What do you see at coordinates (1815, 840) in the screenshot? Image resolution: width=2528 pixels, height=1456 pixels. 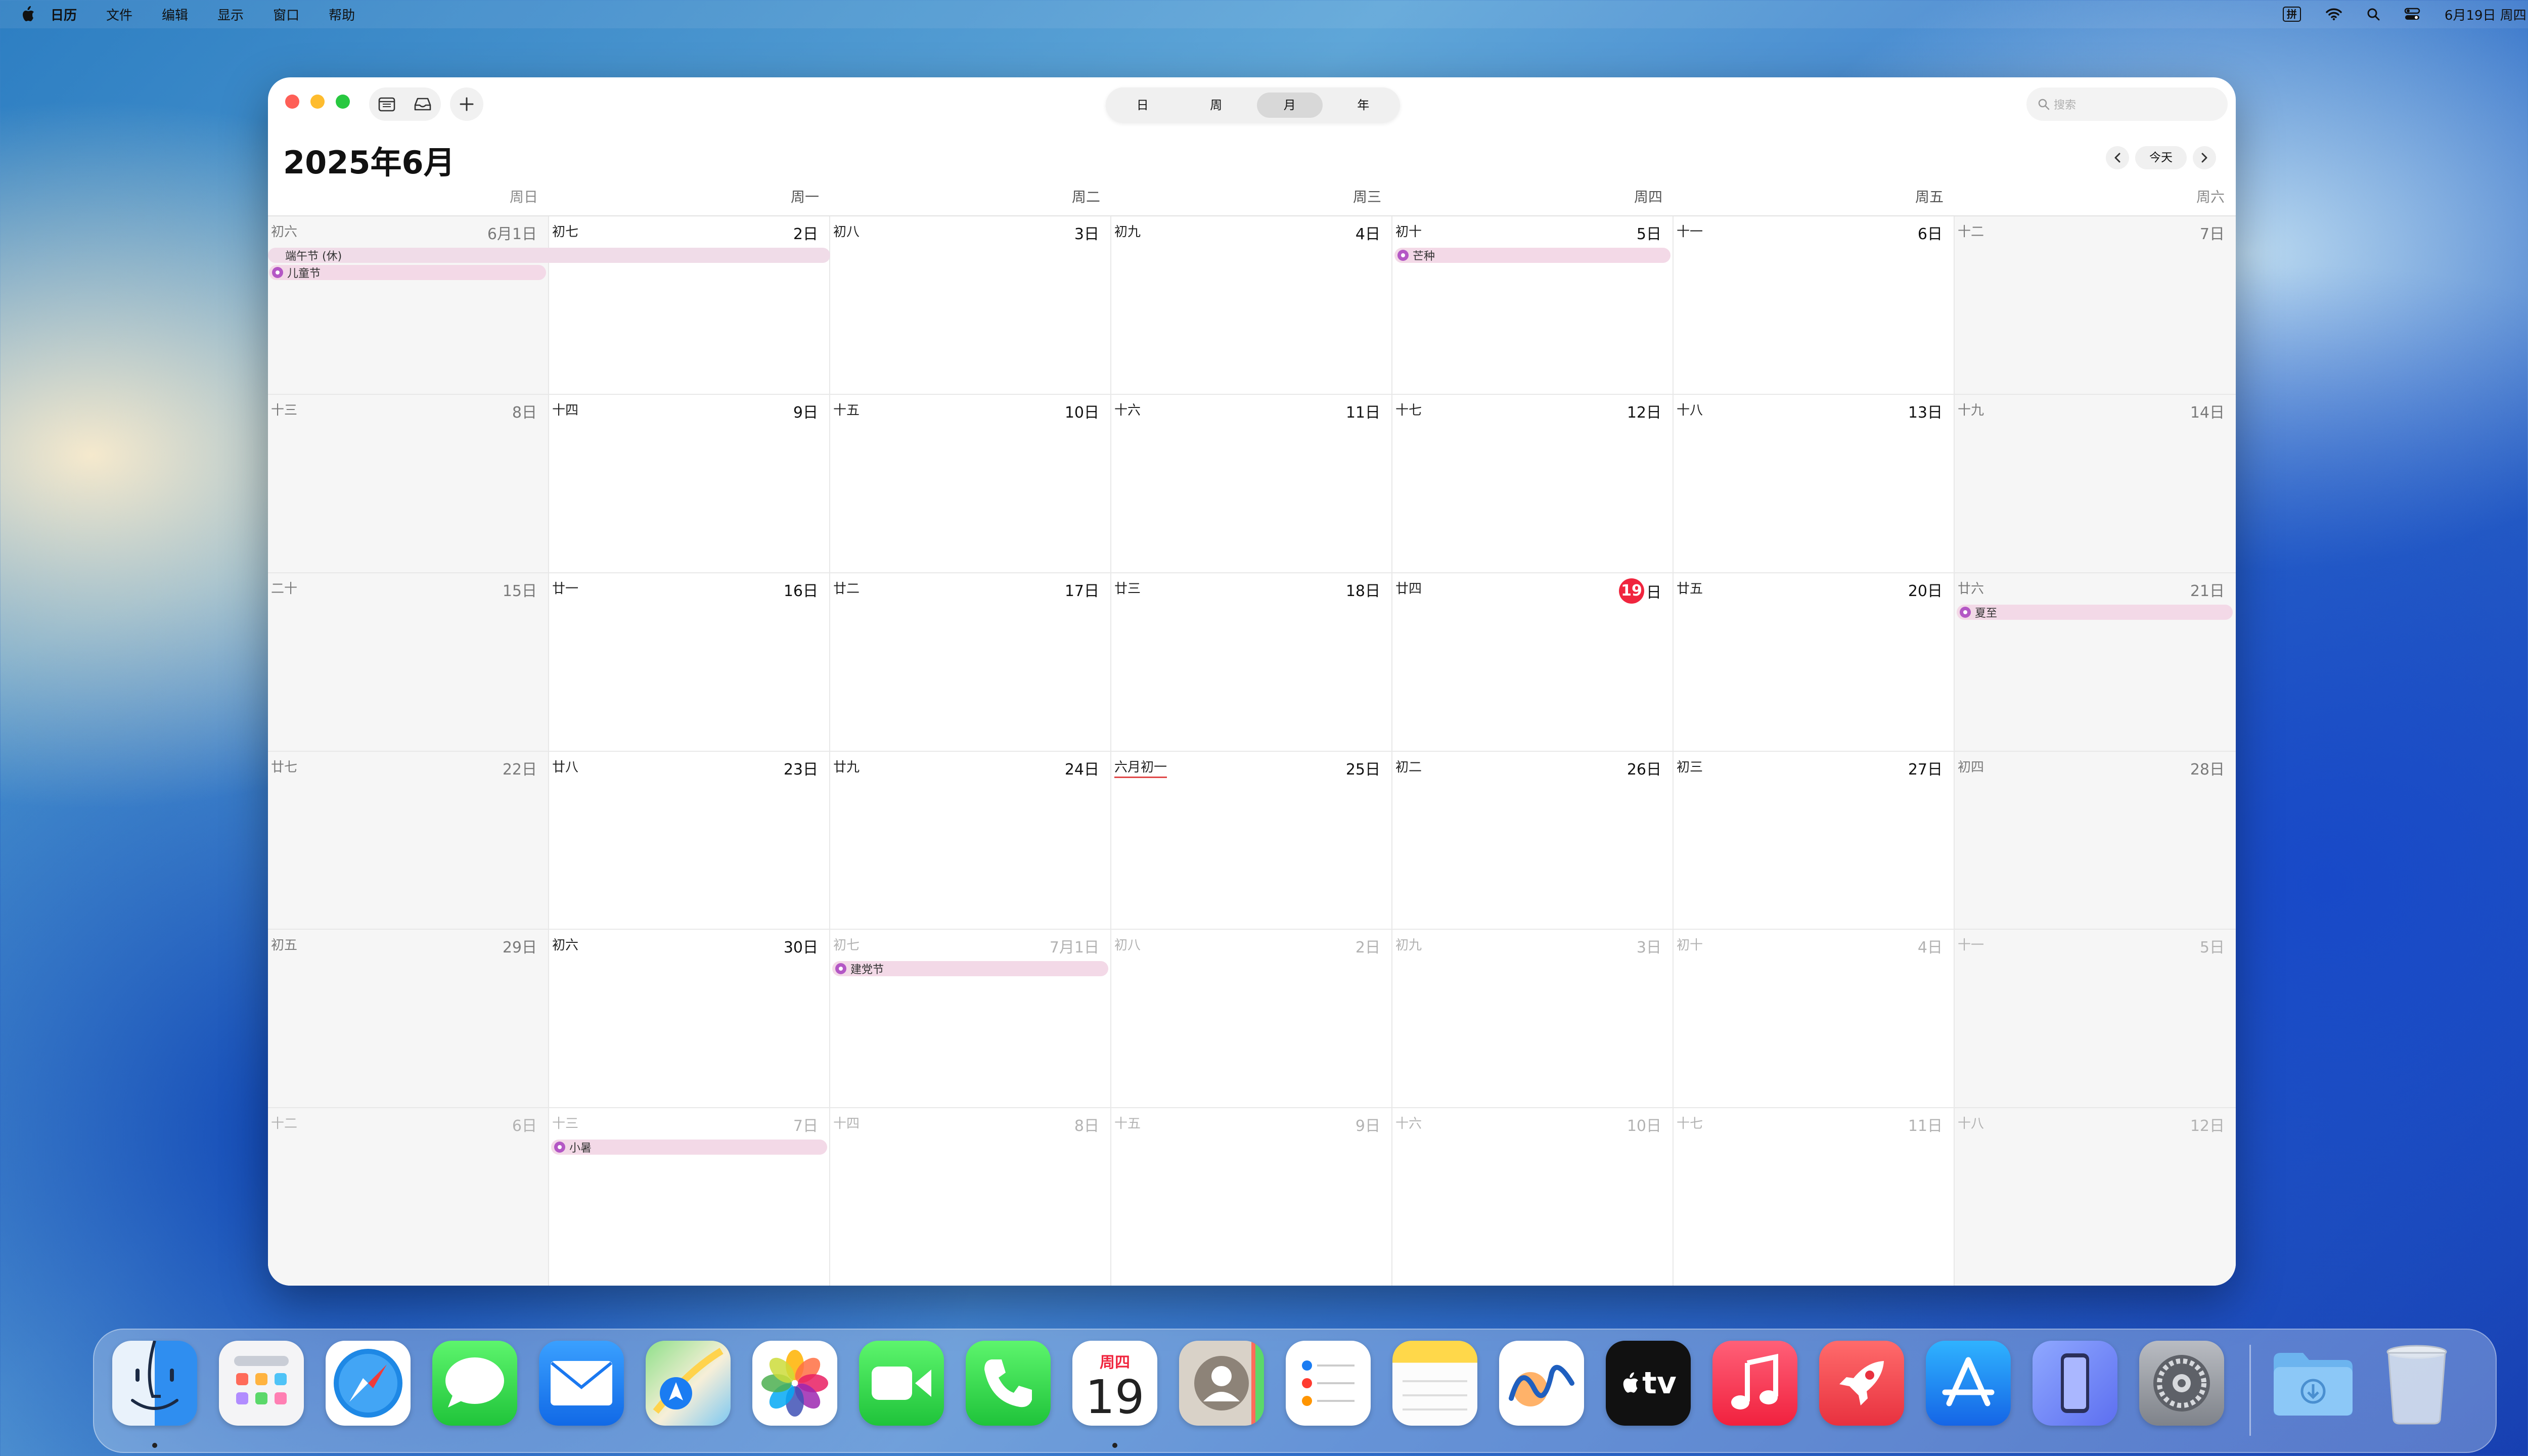 I see `day-cell: 初三 27日` at bounding box center [1815, 840].